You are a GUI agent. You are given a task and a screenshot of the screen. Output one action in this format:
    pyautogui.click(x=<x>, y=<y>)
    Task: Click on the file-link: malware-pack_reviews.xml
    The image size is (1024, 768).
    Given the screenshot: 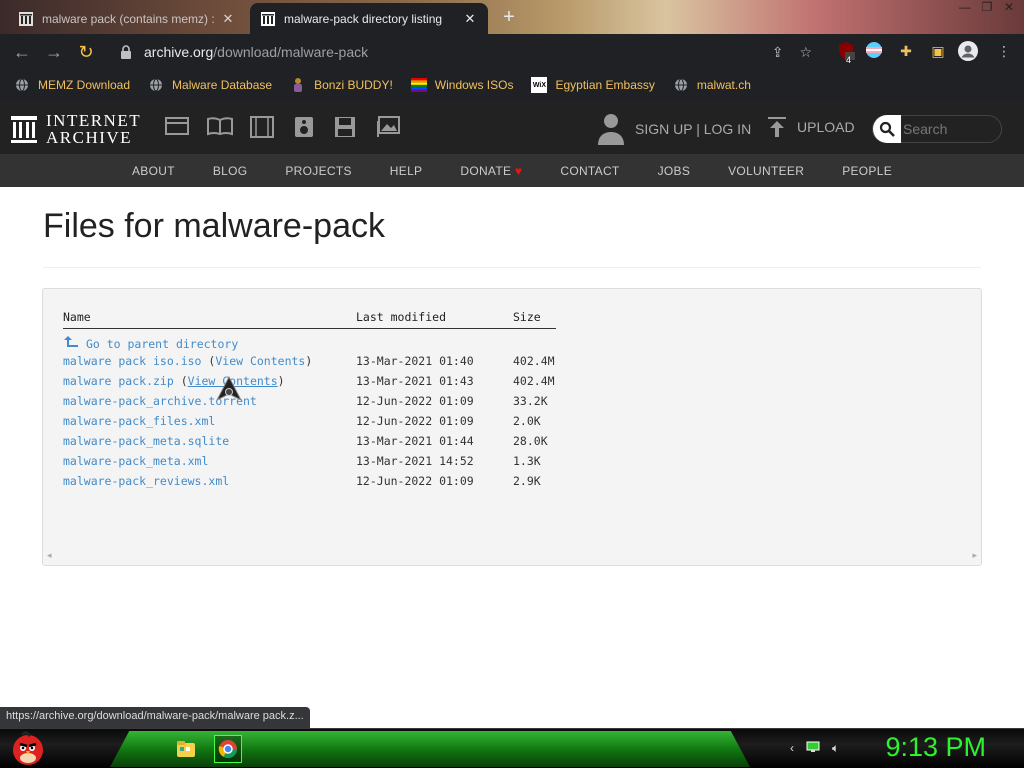 What is the action you would take?
    pyautogui.click(x=146, y=481)
    